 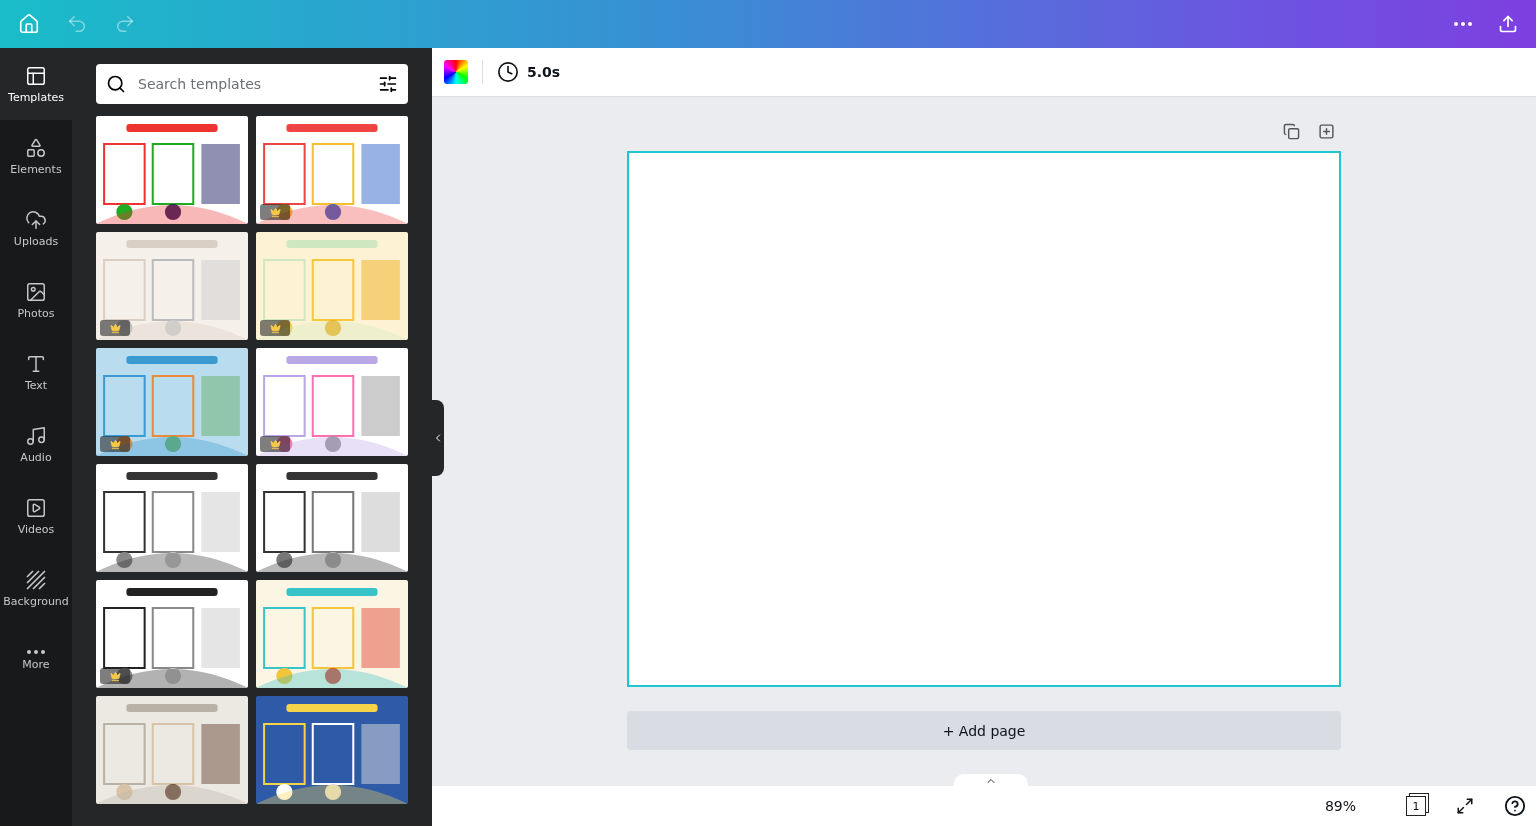 I want to click on add-page-icon, so click(x=1326, y=131).